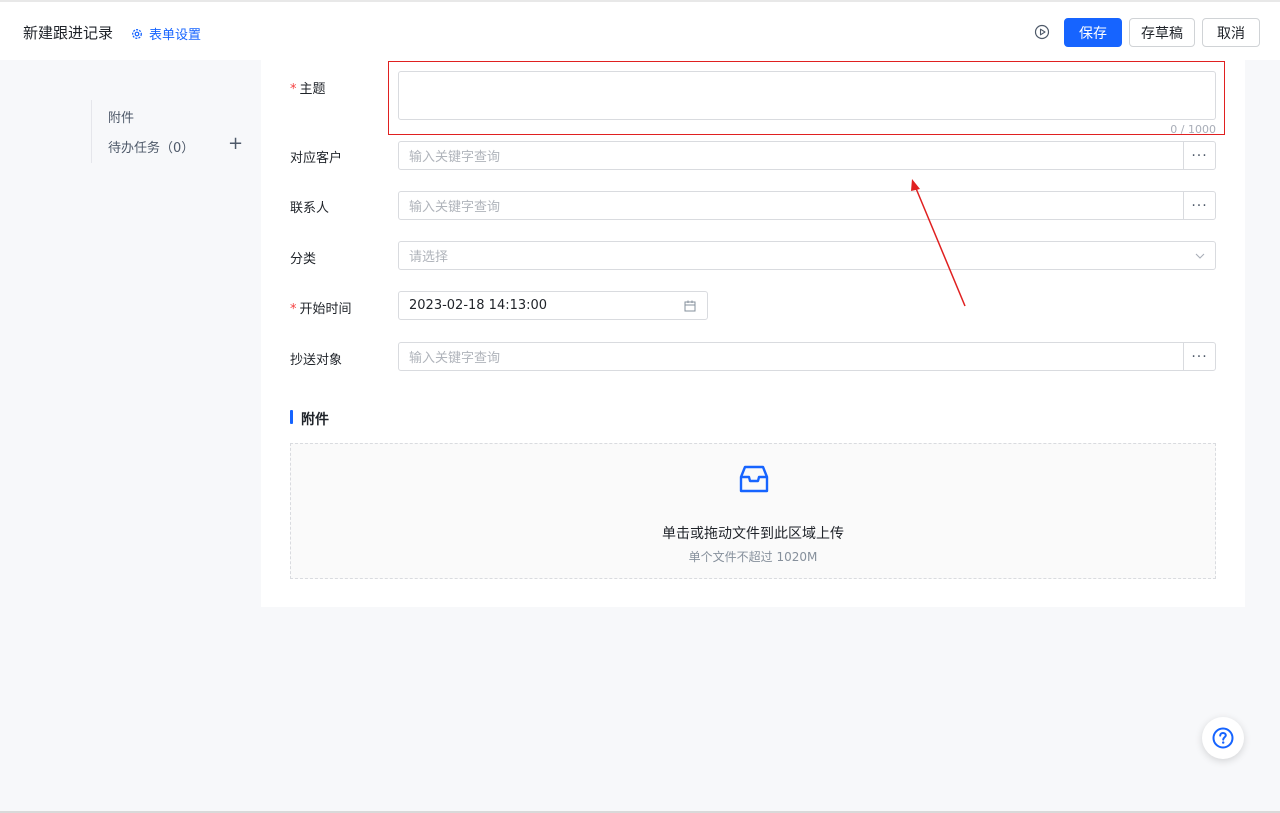  What do you see at coordinates (291, 417) in the screenshot?
I see `section-accent-bar` at bounding box center [291, 417].